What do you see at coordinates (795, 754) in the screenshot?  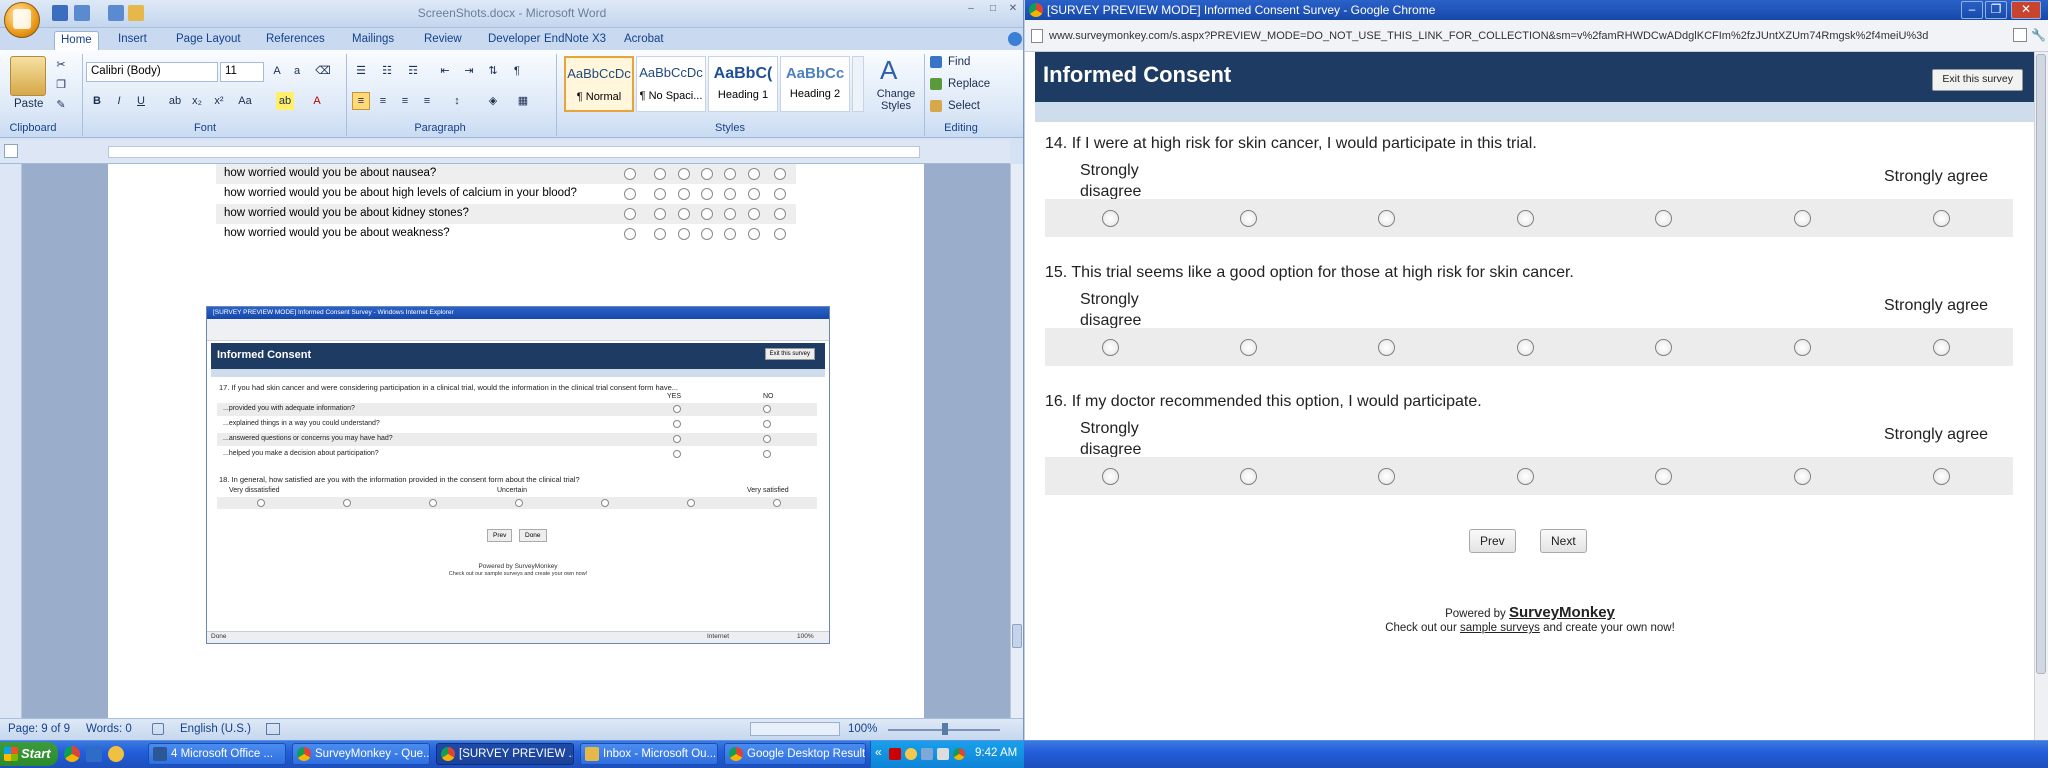 I see `taskbar-item-google-desktop: Google Desktop Results` at bounding box center [795, 754].